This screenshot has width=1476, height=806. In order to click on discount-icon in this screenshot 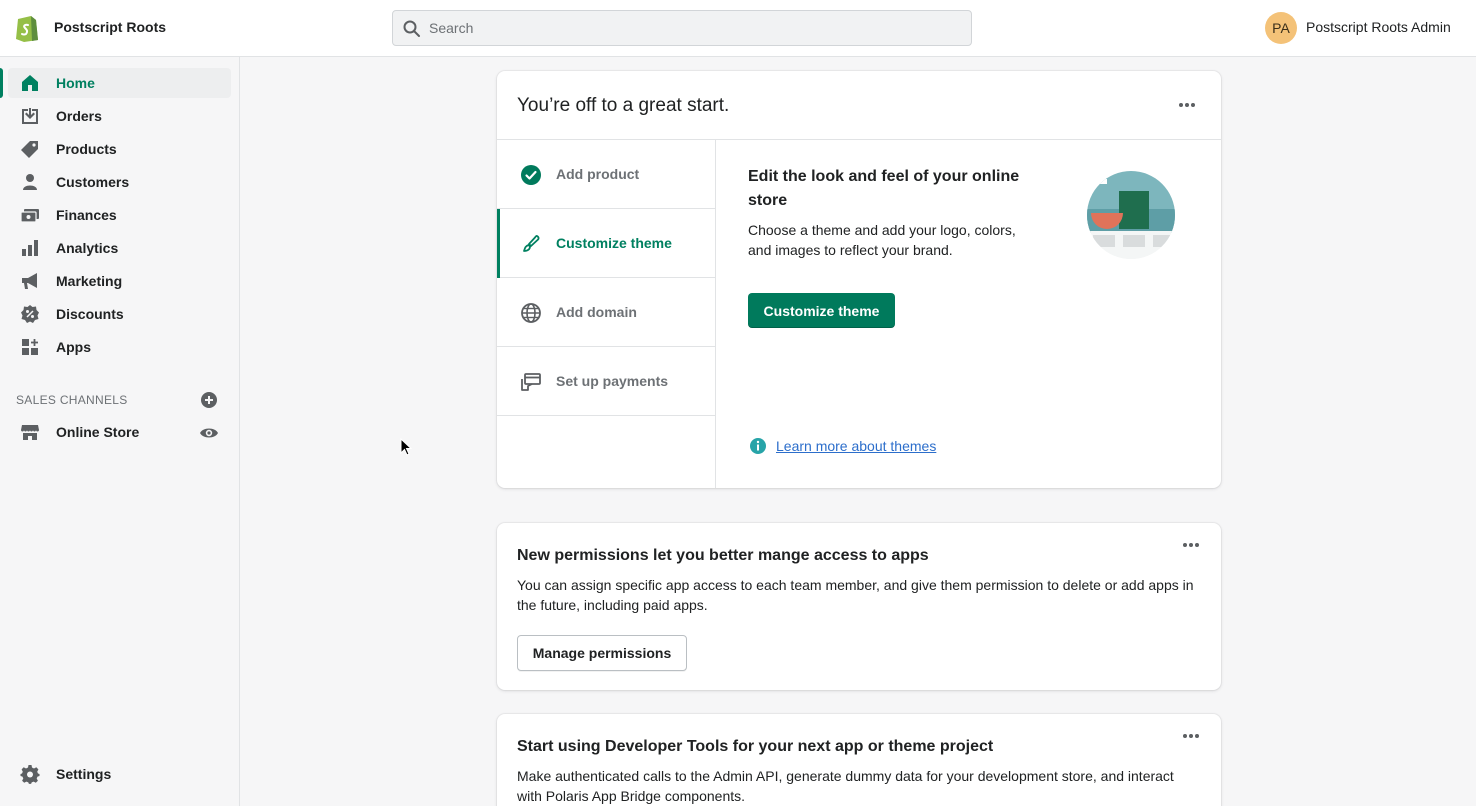, I will do `click(30, 314)`.